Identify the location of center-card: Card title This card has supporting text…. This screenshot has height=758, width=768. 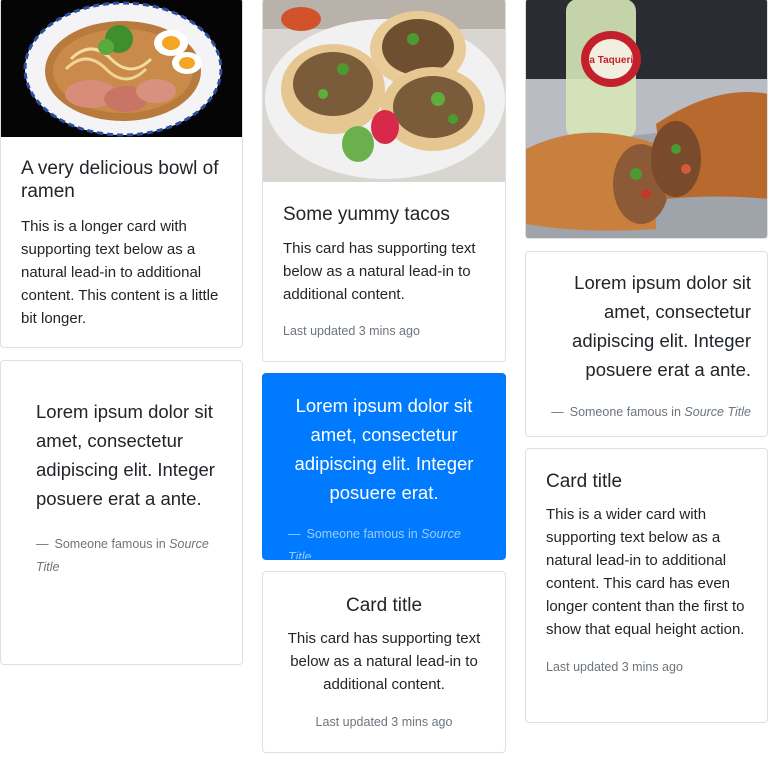
(384, 662).